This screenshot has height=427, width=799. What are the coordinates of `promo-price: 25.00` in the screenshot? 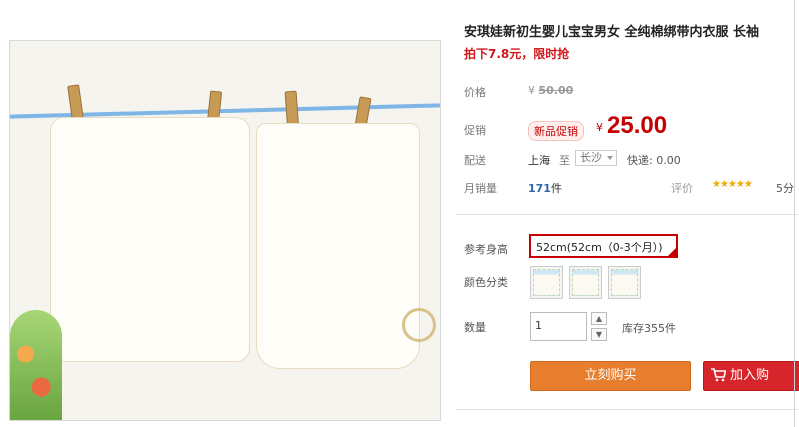 It's located at (637, 125).